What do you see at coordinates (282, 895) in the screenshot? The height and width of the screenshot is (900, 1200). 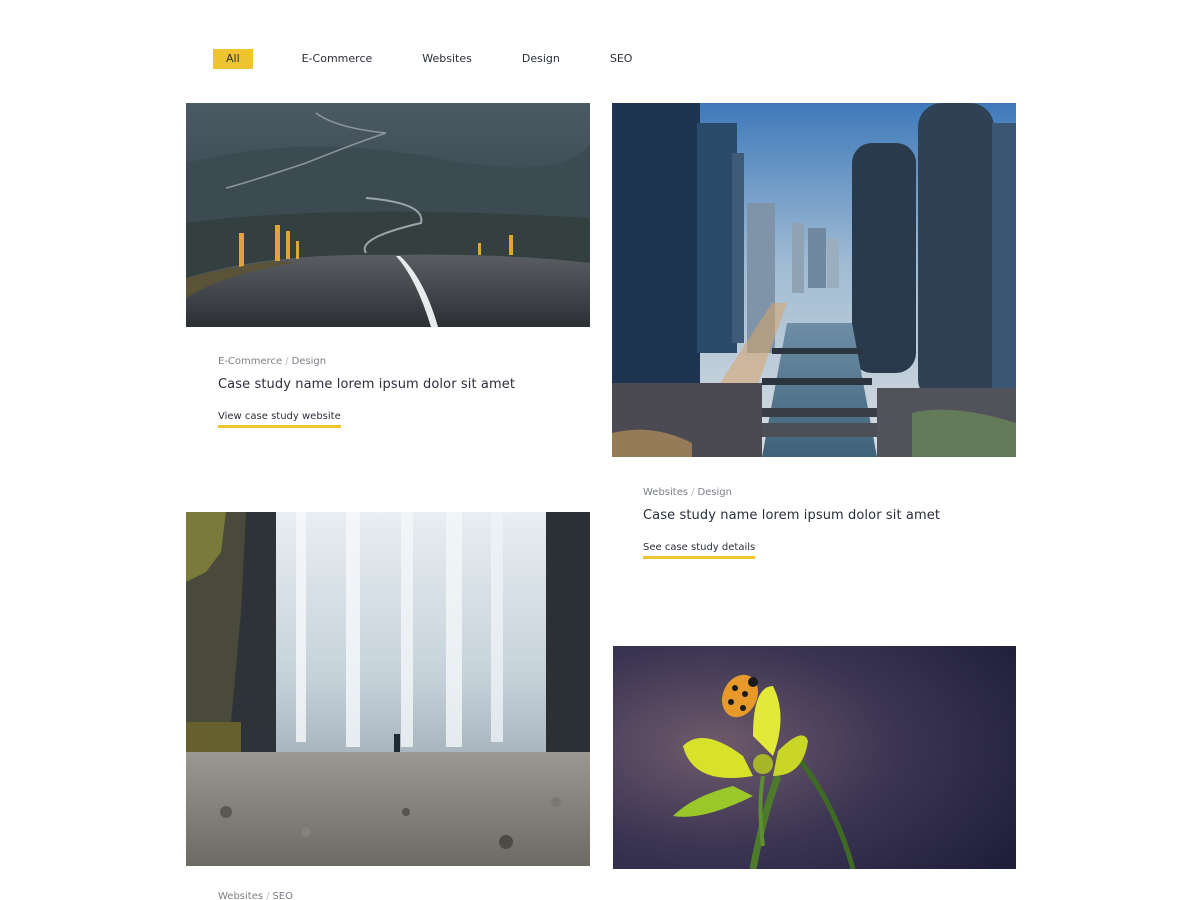 I see `category-tag: SEO` at bounding box center [282, 895].